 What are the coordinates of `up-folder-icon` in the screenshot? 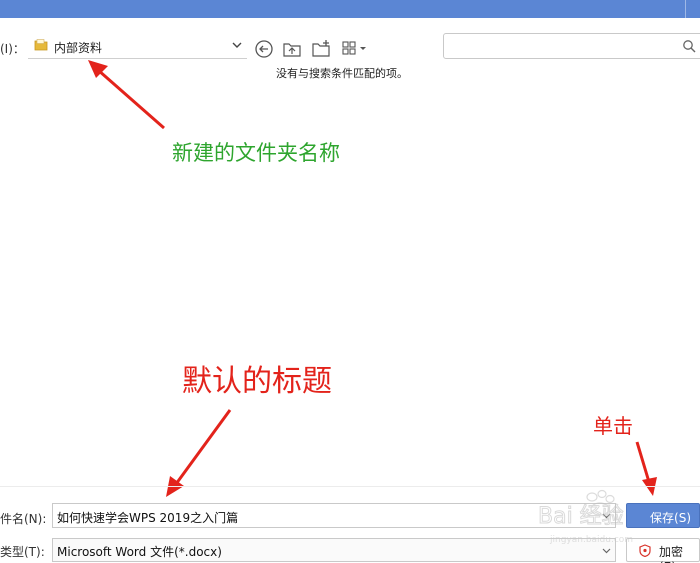 It's located at (292, 50).